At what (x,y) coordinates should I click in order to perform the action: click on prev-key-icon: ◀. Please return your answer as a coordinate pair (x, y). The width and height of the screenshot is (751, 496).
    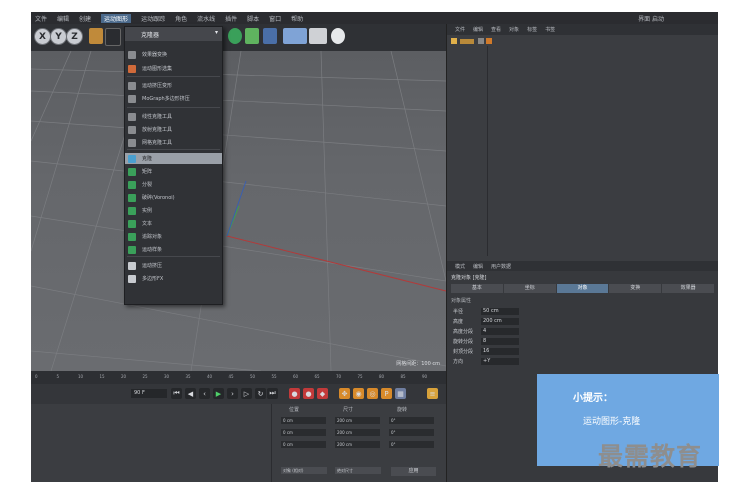
    Looking at the image, I should click on (190, 393).